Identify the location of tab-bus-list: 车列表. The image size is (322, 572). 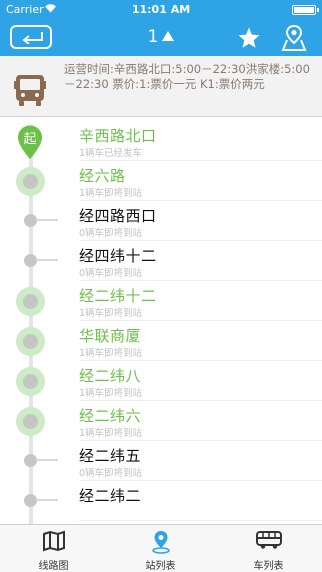
(268, 548).